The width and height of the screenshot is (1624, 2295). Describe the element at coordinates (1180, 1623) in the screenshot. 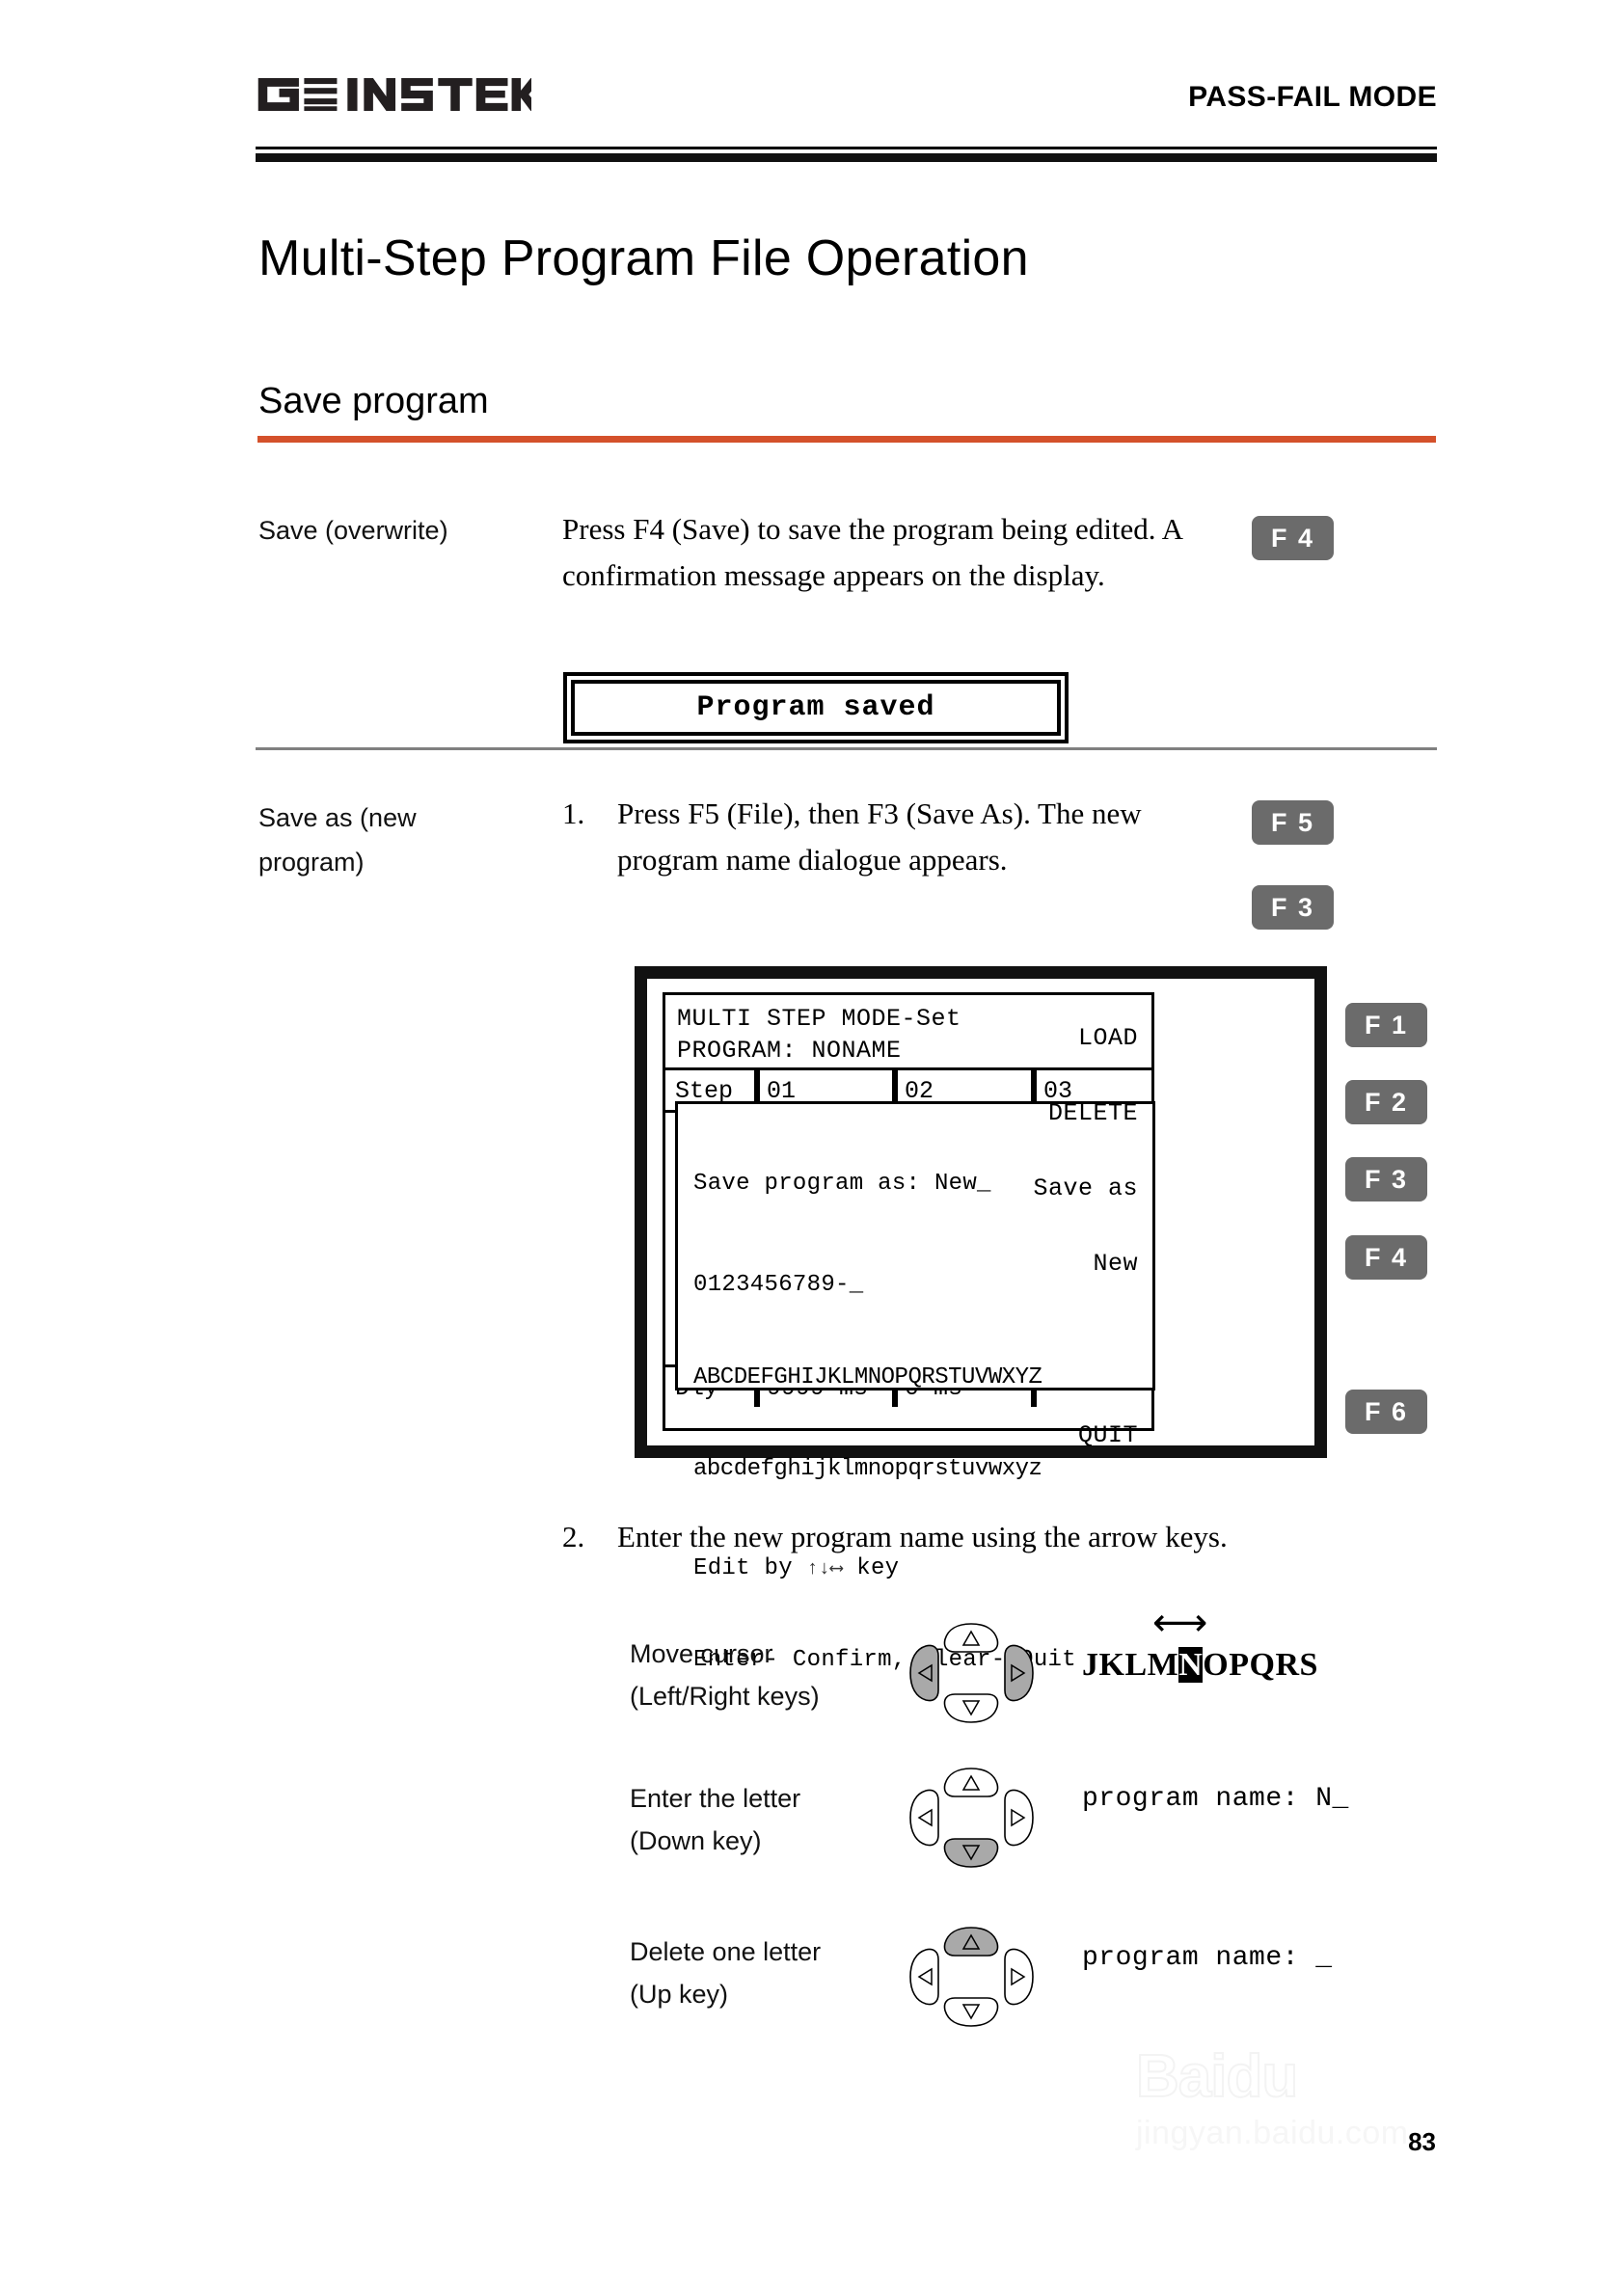

I see `left-right-arrow-icon: ⟷` at that location.